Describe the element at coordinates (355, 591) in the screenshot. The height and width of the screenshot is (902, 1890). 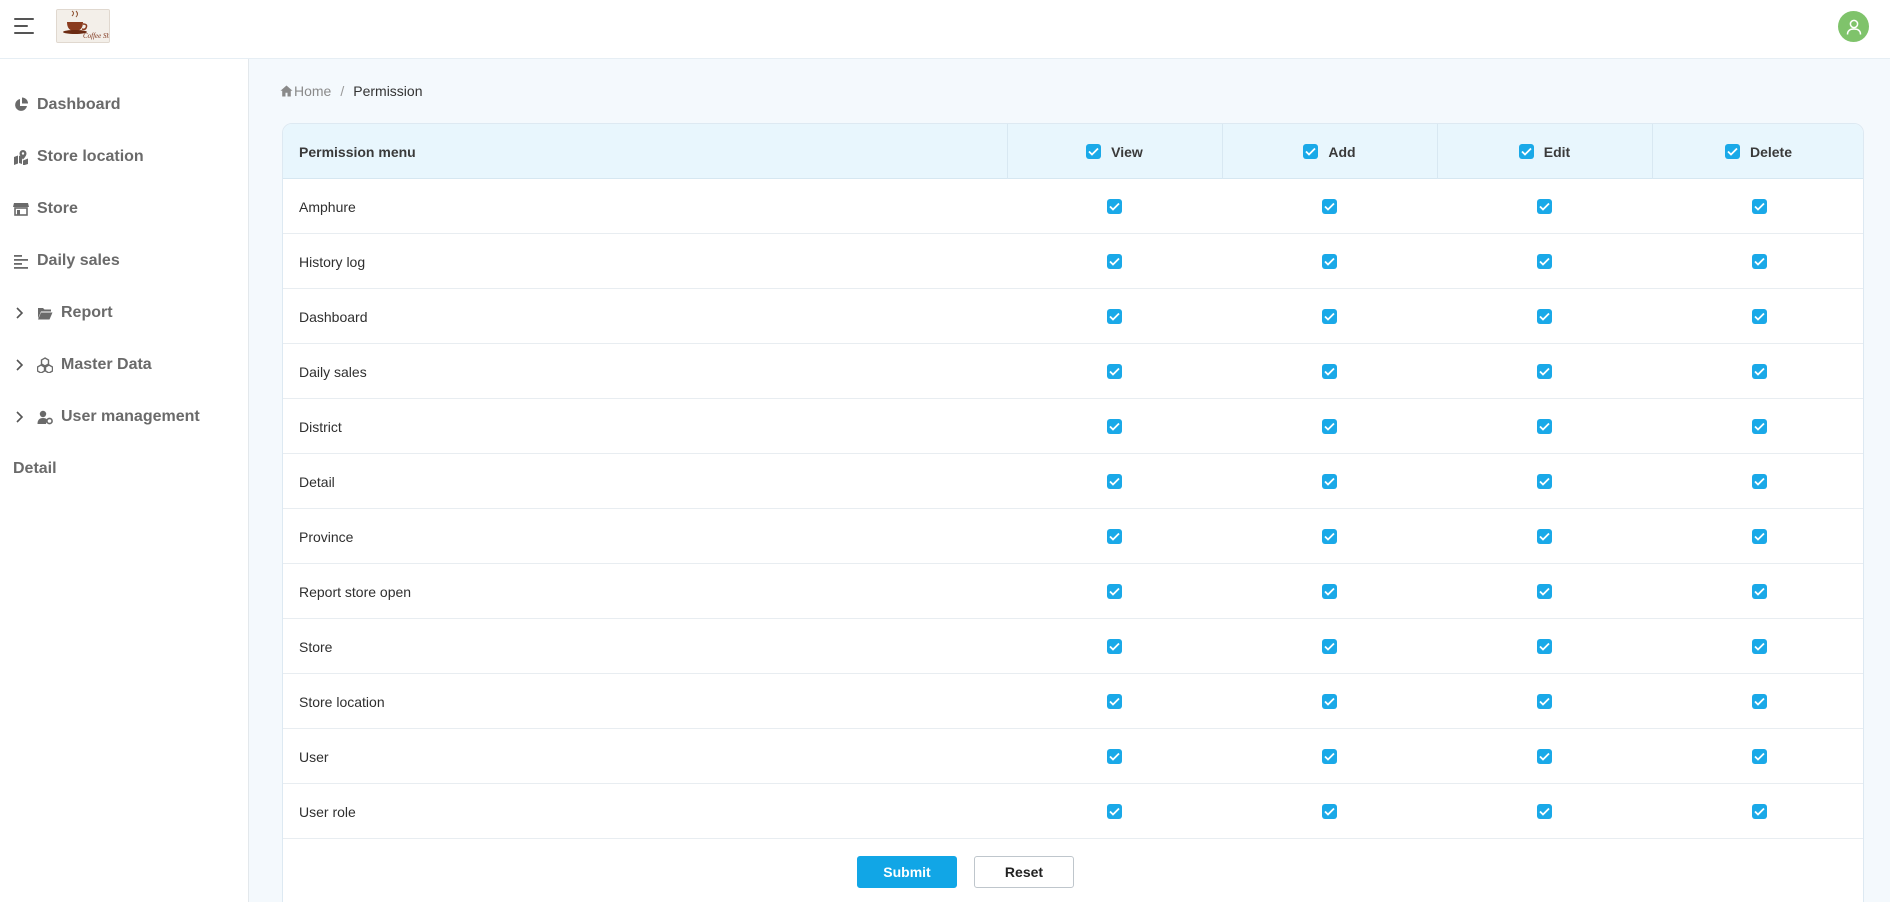
I see `permission-menu-name: Report store open` at that location.